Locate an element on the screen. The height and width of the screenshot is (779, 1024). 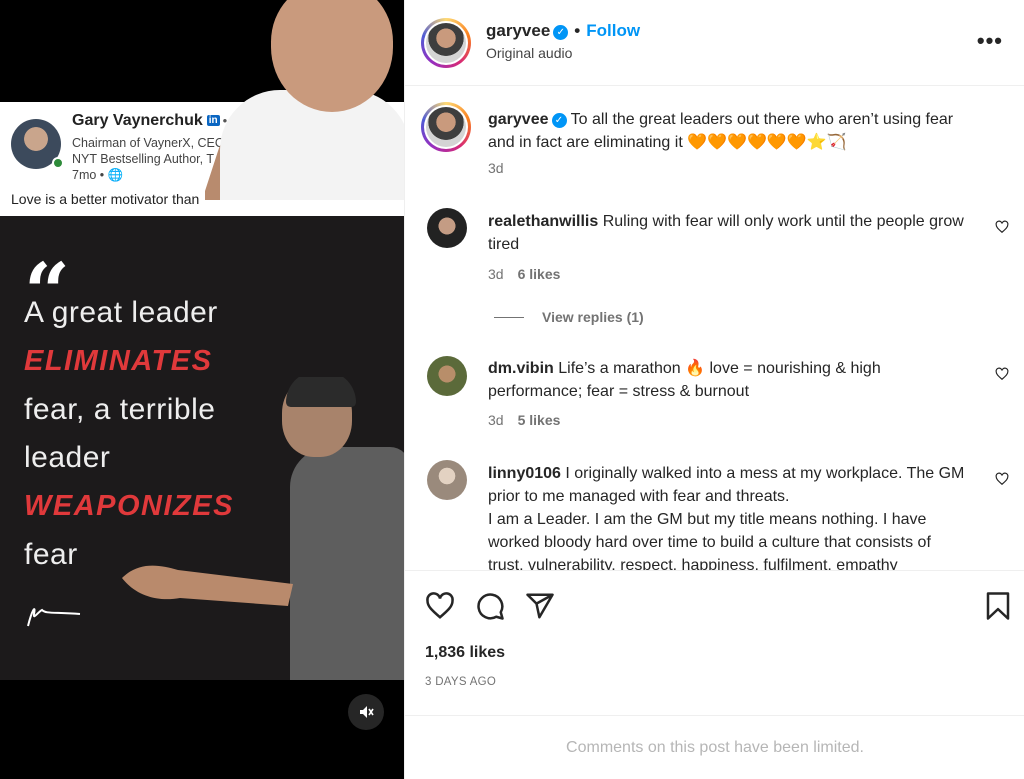
caption-username: garyvee is located at coordinates (518, 119).